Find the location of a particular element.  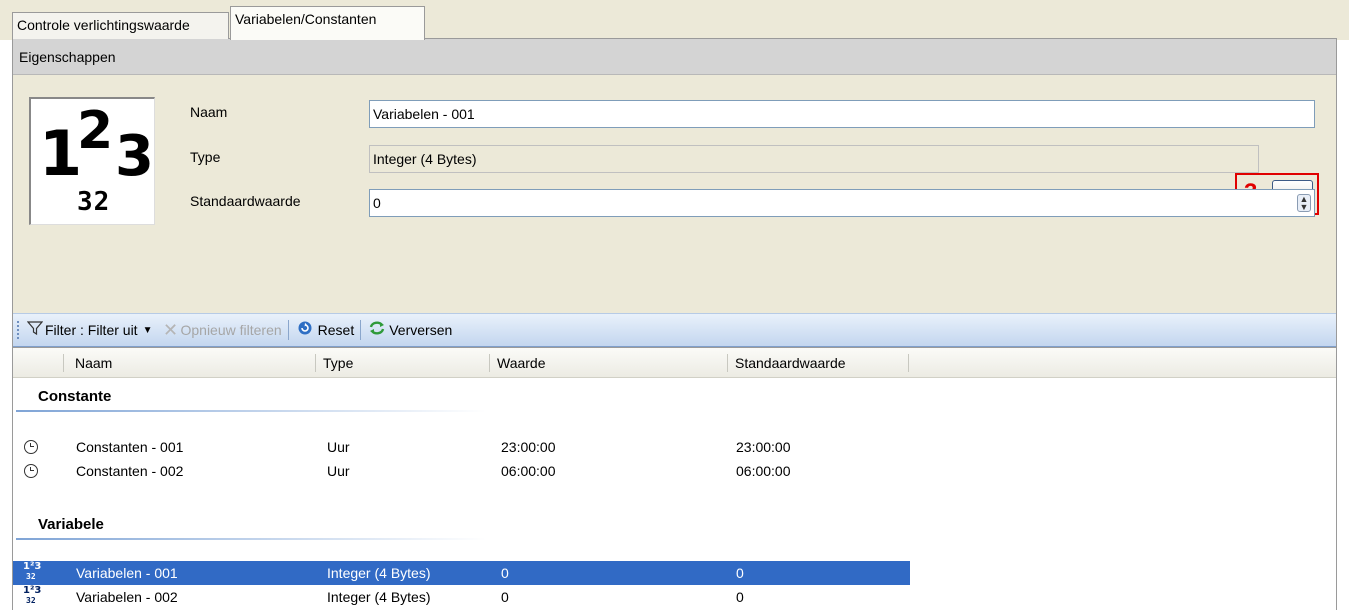

column-header-waarde: Waarde is located at coordinates (521, 363).